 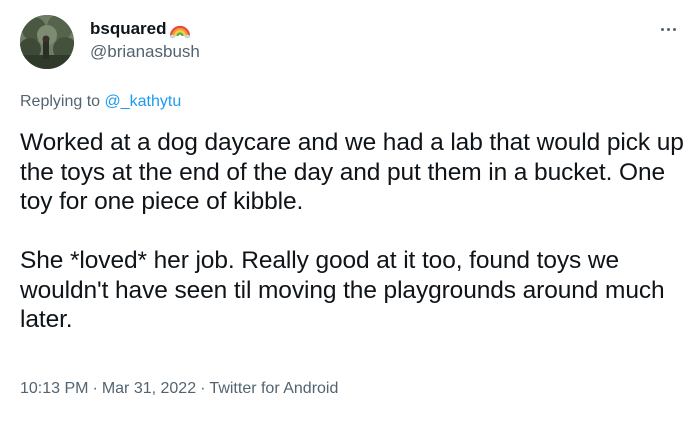 I want to click on replying-to-label: Replying to, so click(x=60, y=101).